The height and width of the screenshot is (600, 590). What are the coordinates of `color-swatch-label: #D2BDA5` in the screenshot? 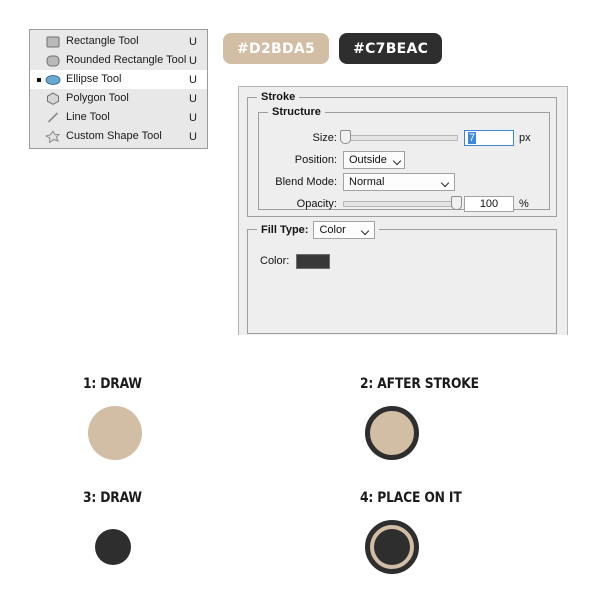 It's located at (276, 48).